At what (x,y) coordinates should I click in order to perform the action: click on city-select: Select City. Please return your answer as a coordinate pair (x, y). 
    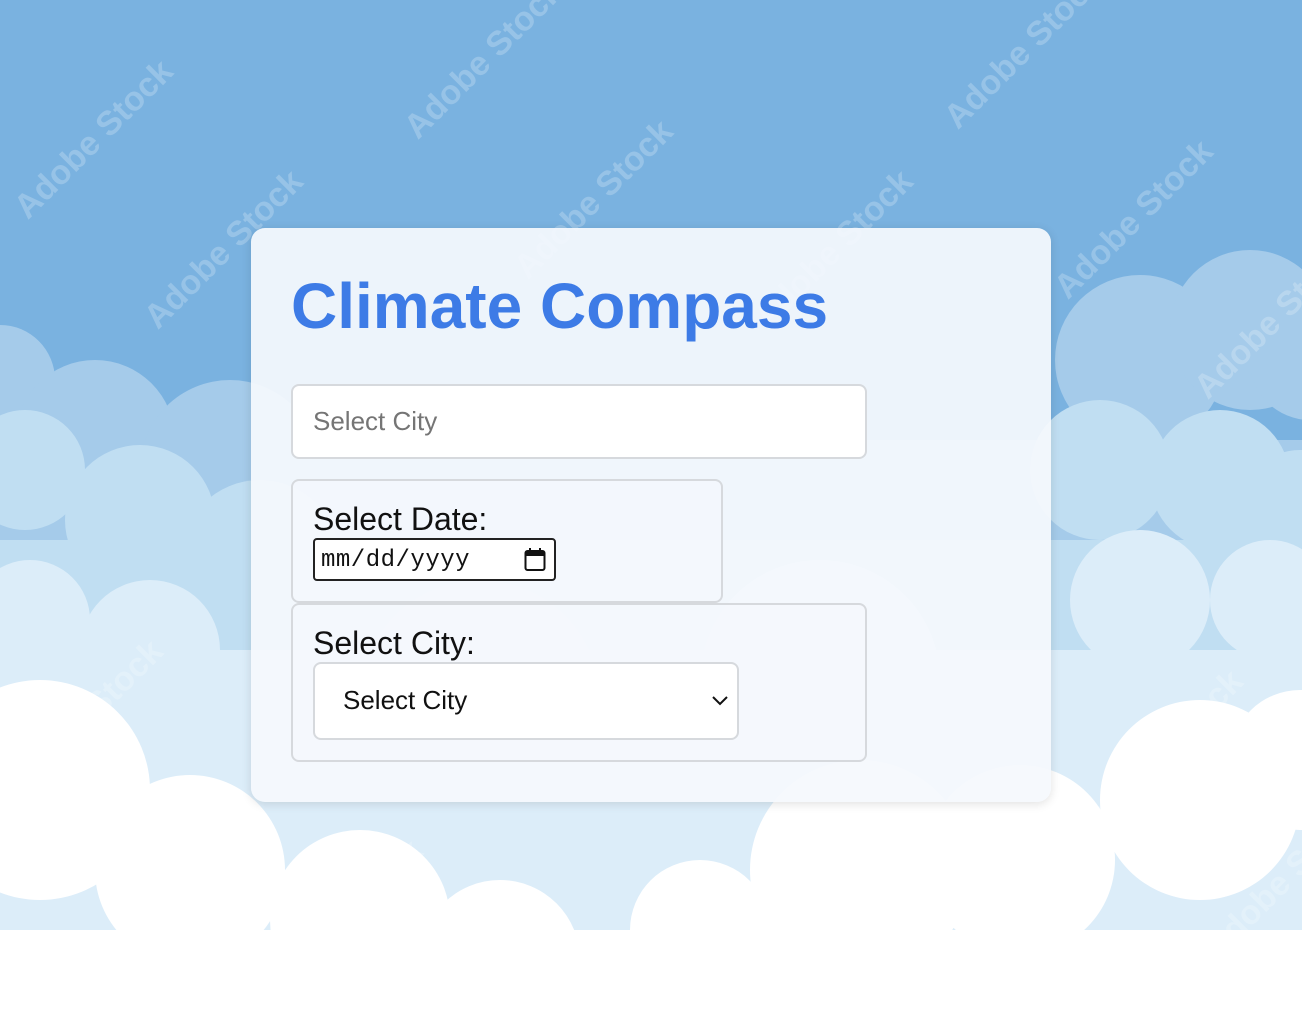
    Looking at the image, I should click on (526, 701).